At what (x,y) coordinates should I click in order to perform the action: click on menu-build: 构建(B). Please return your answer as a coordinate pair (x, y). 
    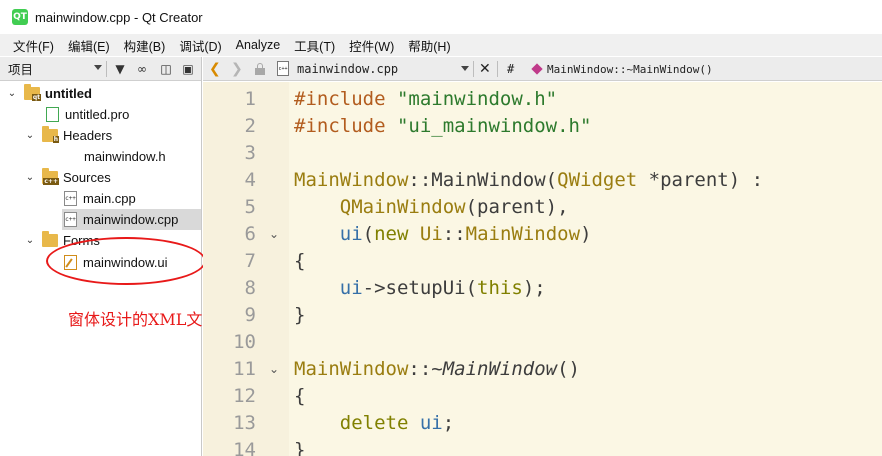
    Looking at the image, I should click on (145, 45).